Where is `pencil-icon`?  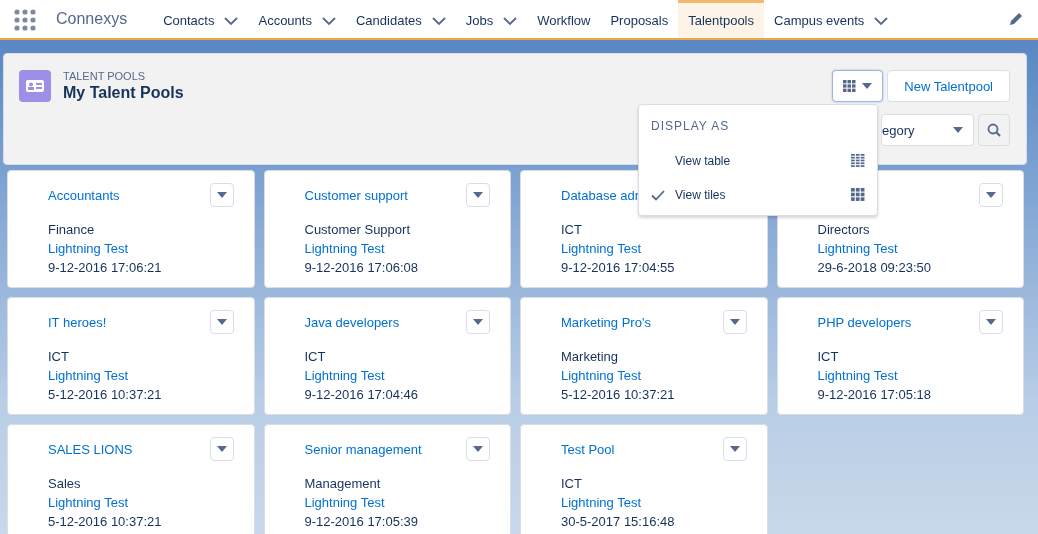 pencil-icon is located at coordinates (1016, 19).